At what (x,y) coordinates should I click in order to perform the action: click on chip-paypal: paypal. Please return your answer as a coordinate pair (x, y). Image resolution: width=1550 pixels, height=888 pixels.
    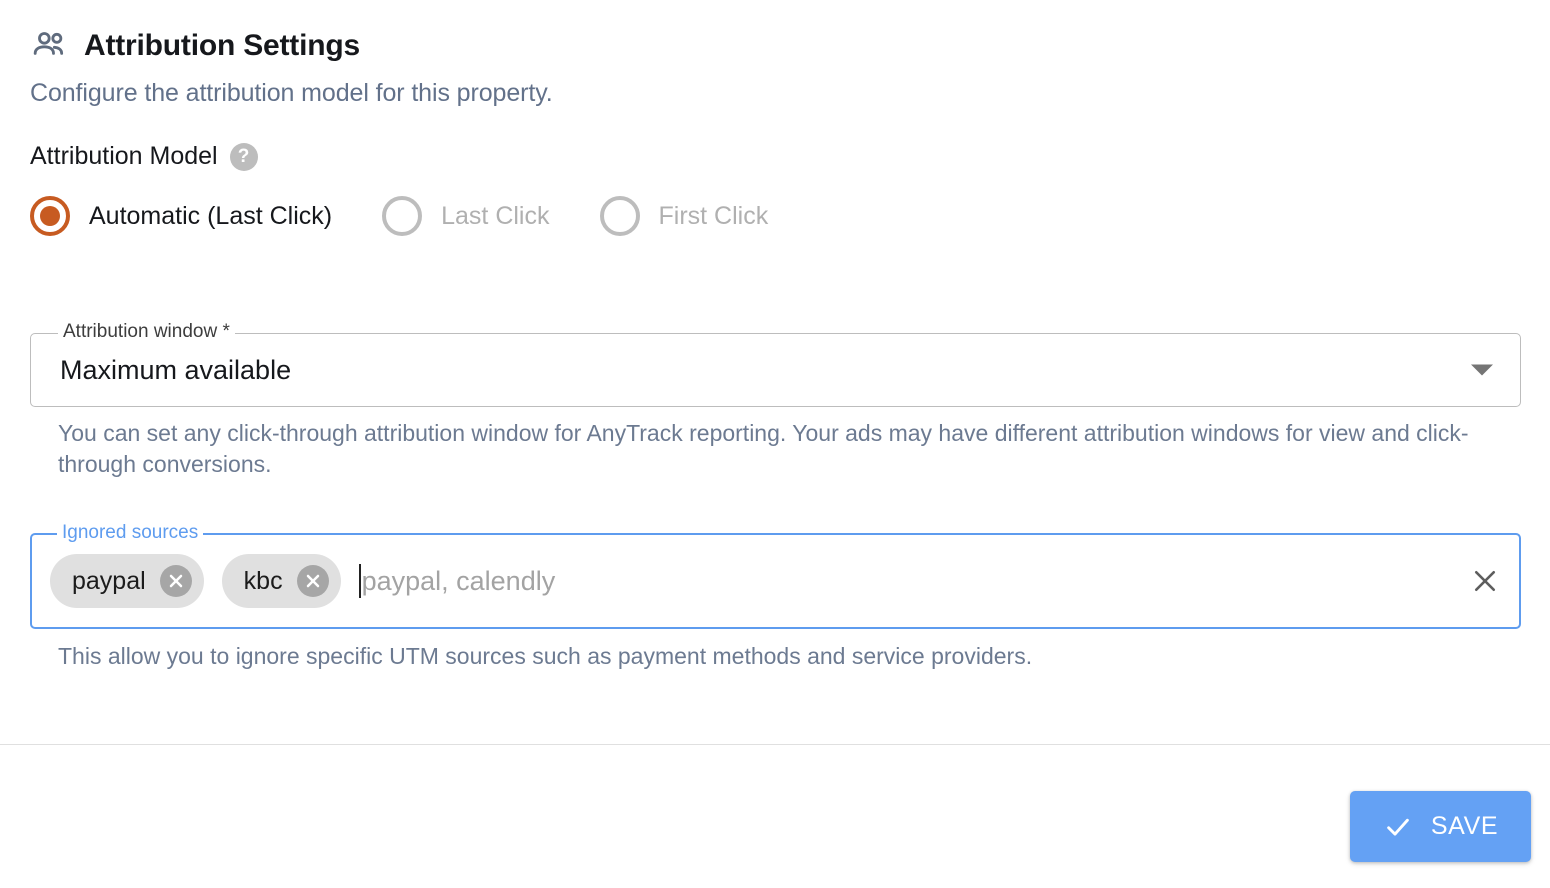
    Looking at the image, I should click on (127, 581).